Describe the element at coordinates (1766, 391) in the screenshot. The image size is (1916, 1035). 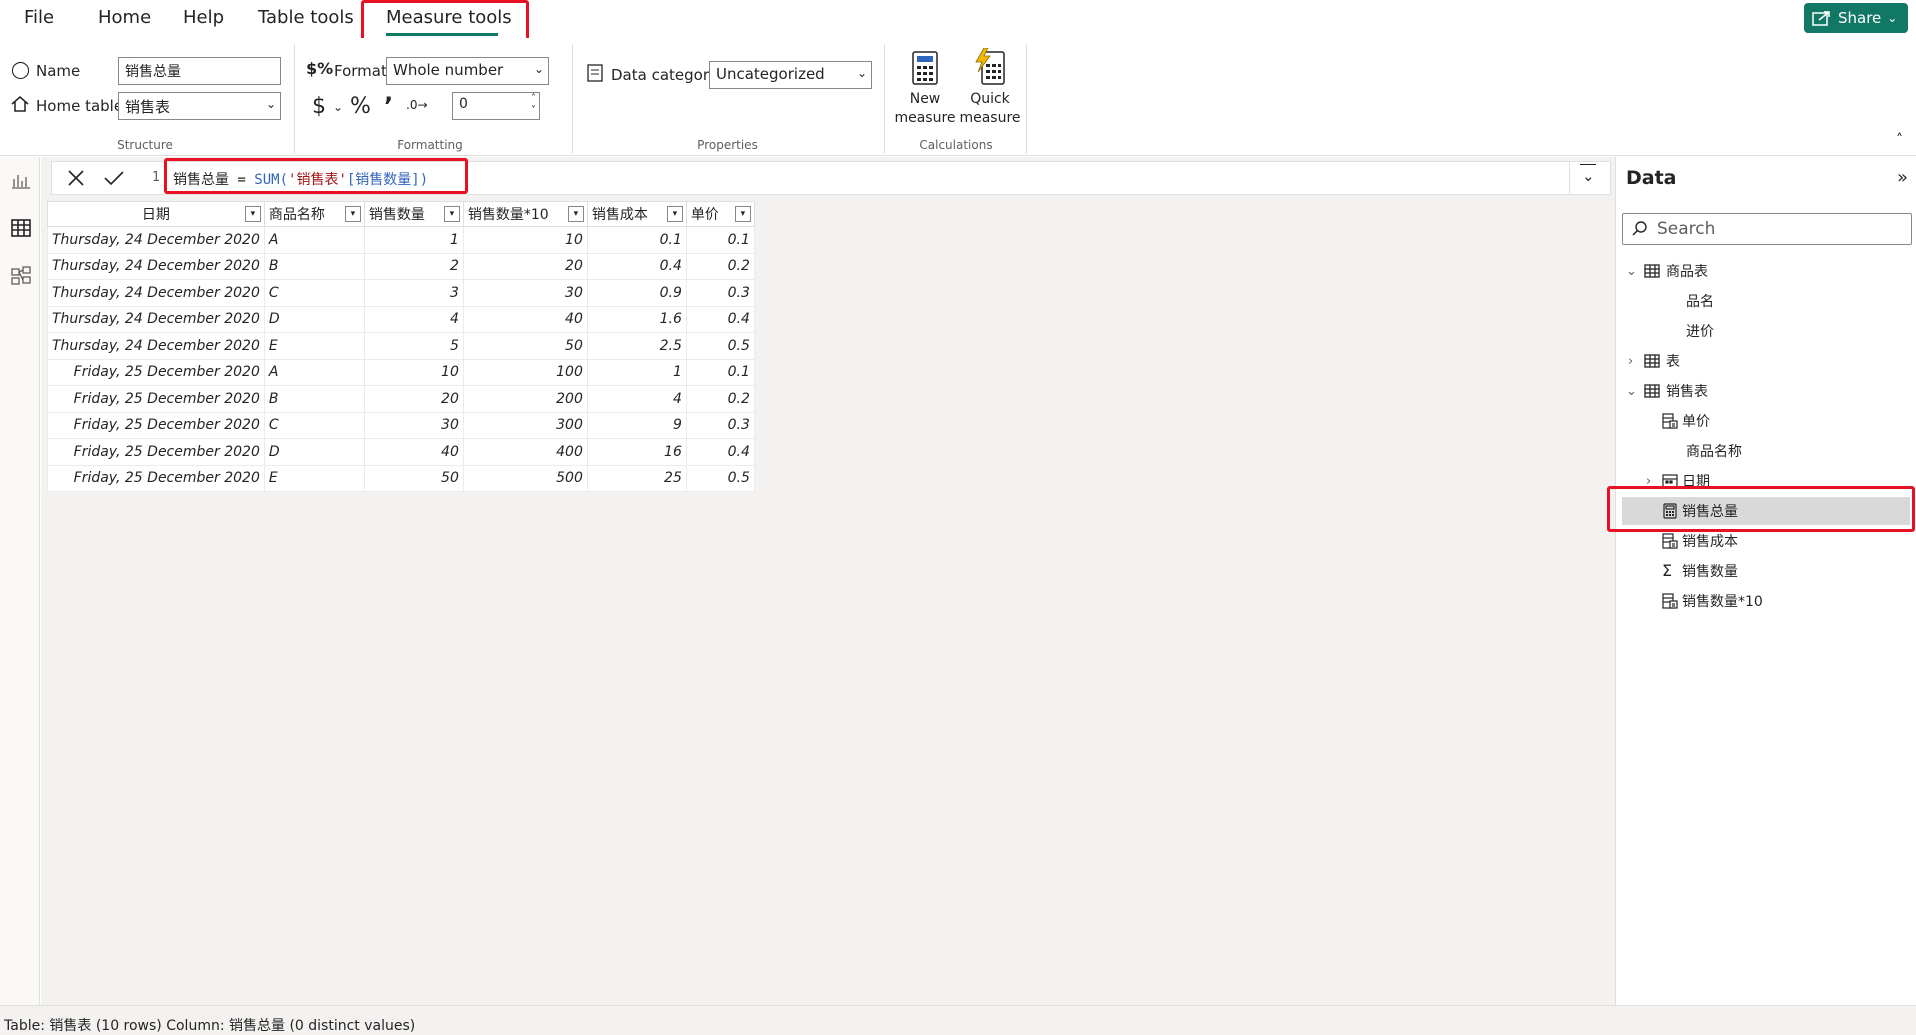
I see `tree-item-table: ⌄ 销售表` at that location.